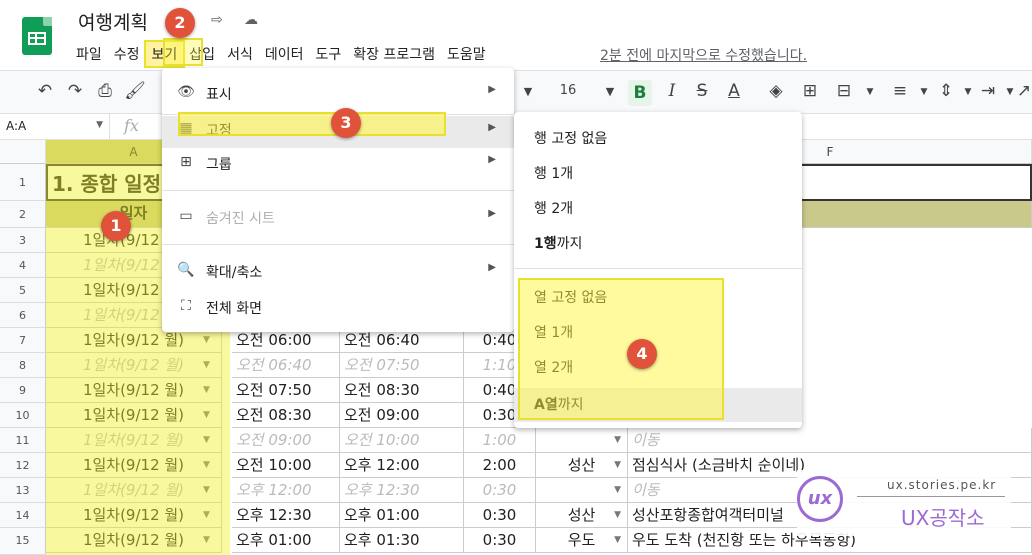  What do you see at coordinates (286, 440) in the screenshot?
I see `cell-start: 오전 09:00` at bounding box center [286, 440].